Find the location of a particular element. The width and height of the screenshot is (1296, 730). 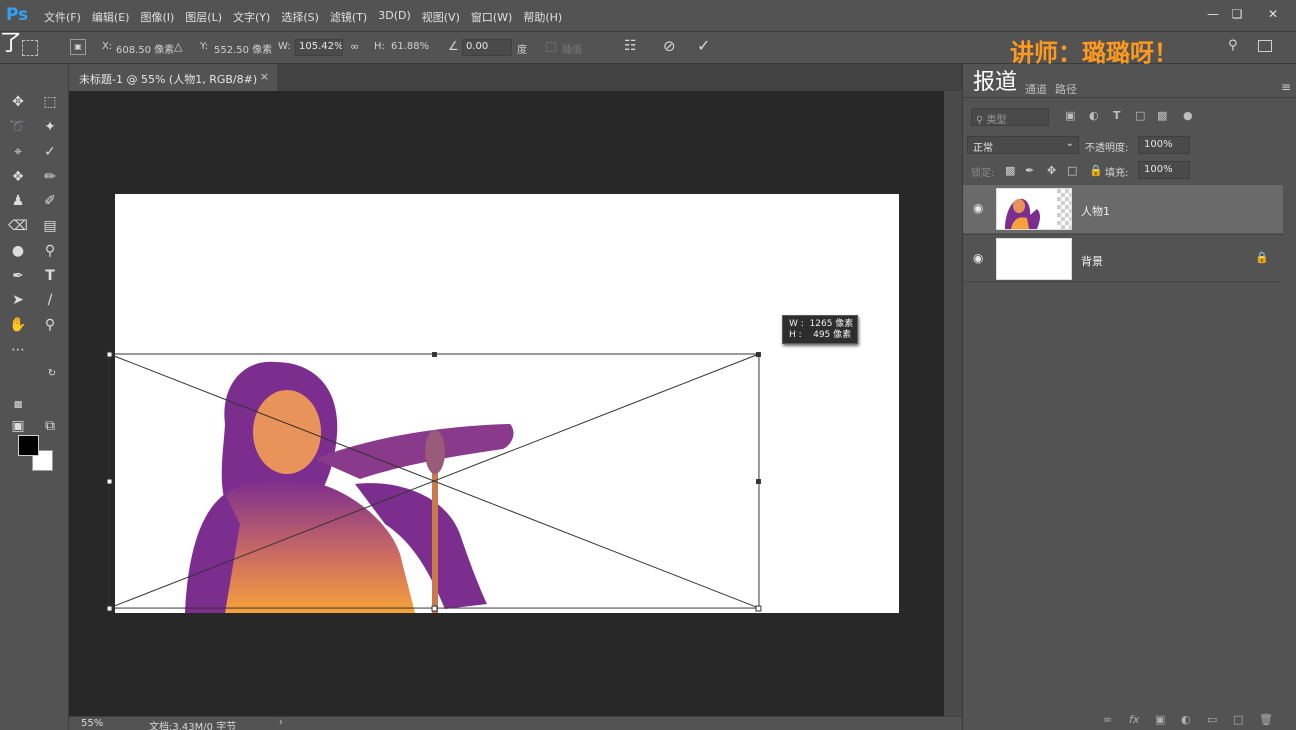

x-field: 608.50 像素 is located at coordinates (145, 48).